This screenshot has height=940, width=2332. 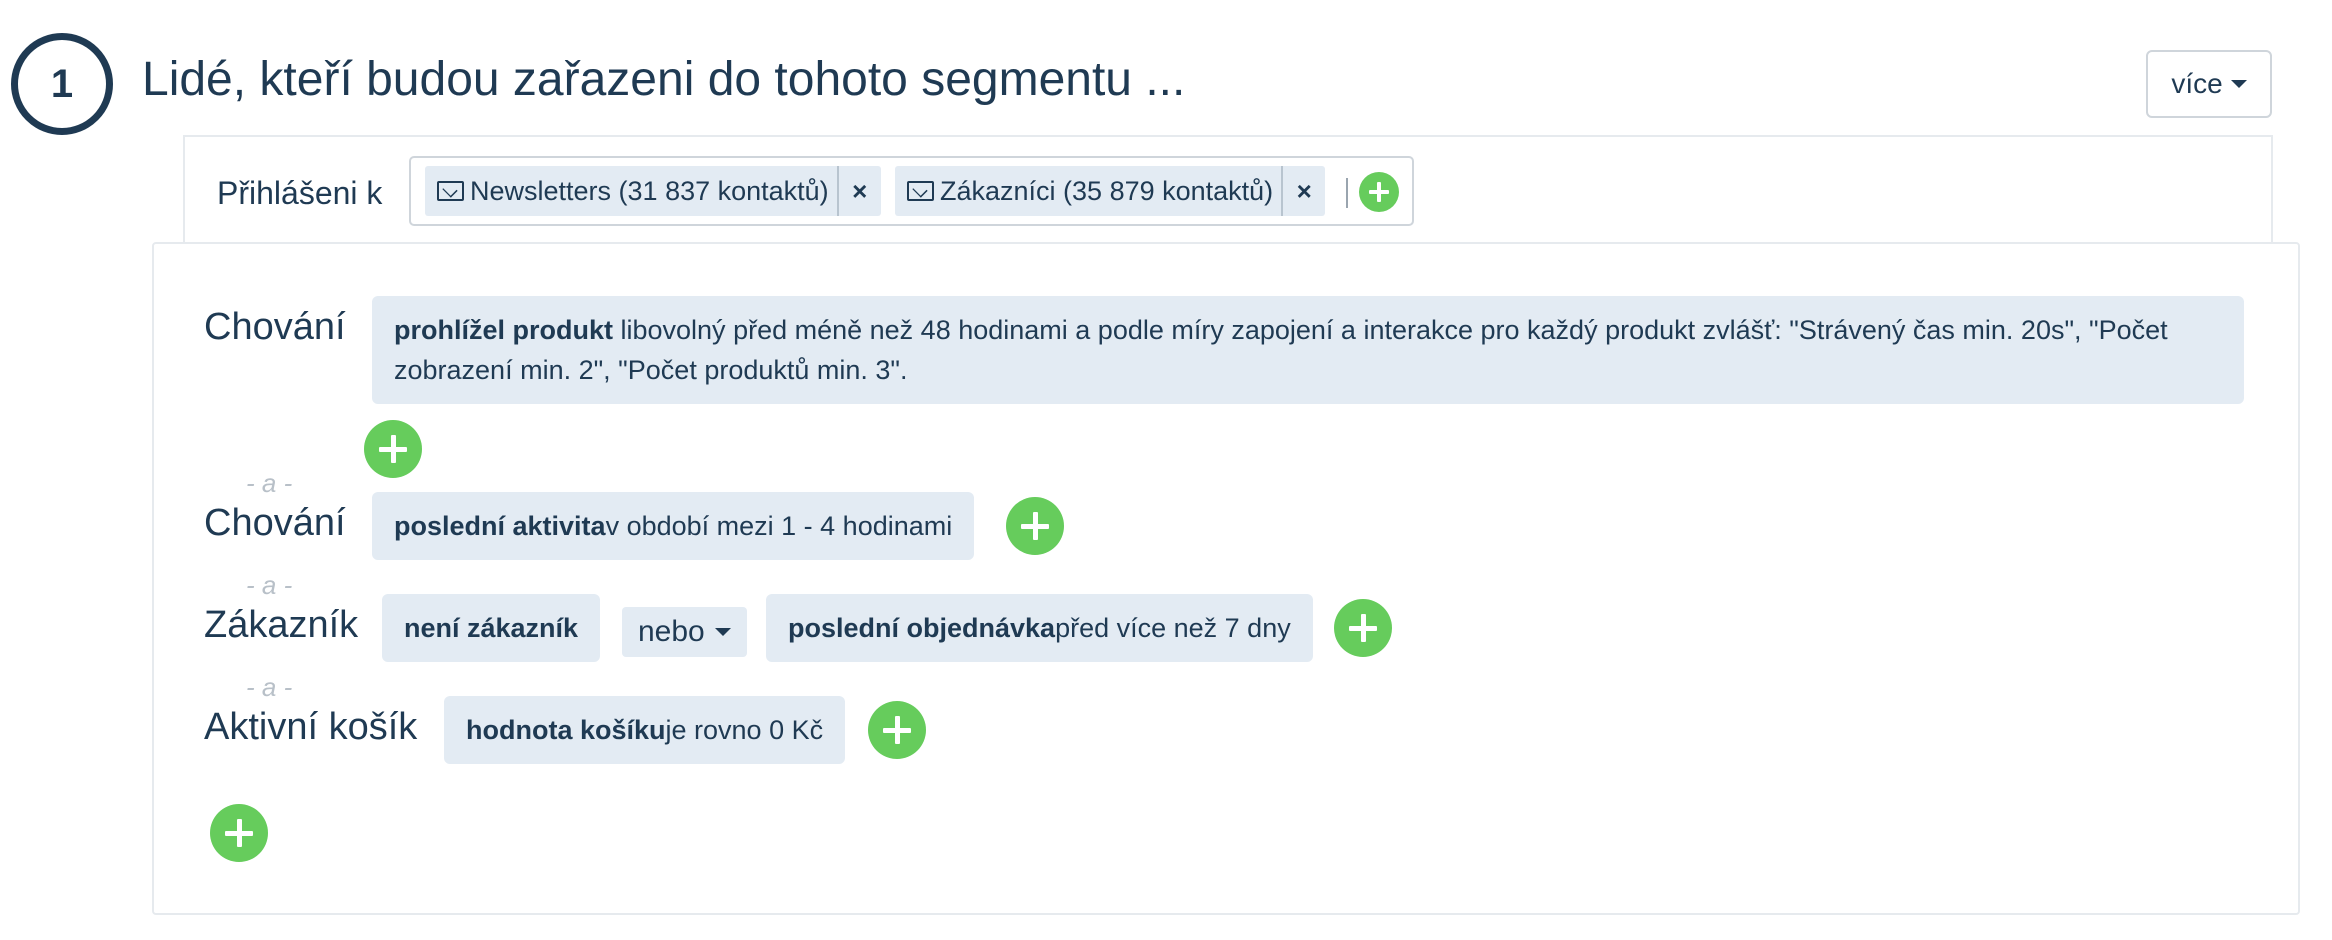 I want to click on list-tag-newsletters: Newsletters (31 837 kontaktů) ×, so click(x=653, y=191).